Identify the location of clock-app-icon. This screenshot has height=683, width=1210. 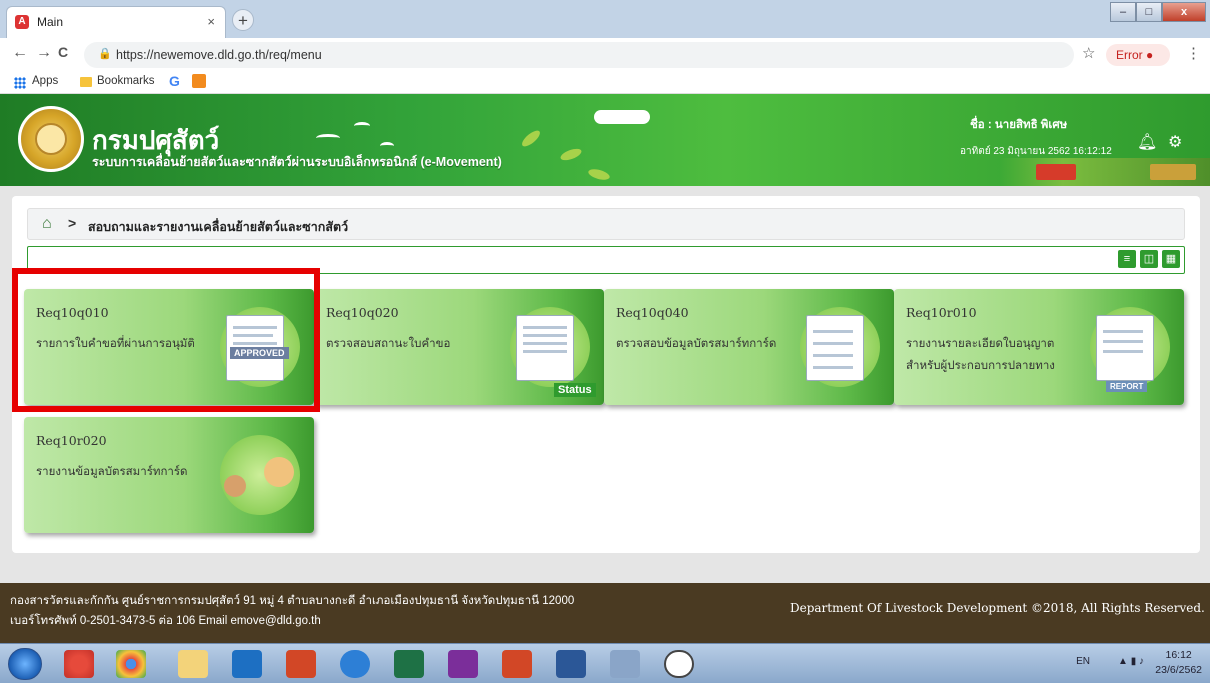
(679, 664).